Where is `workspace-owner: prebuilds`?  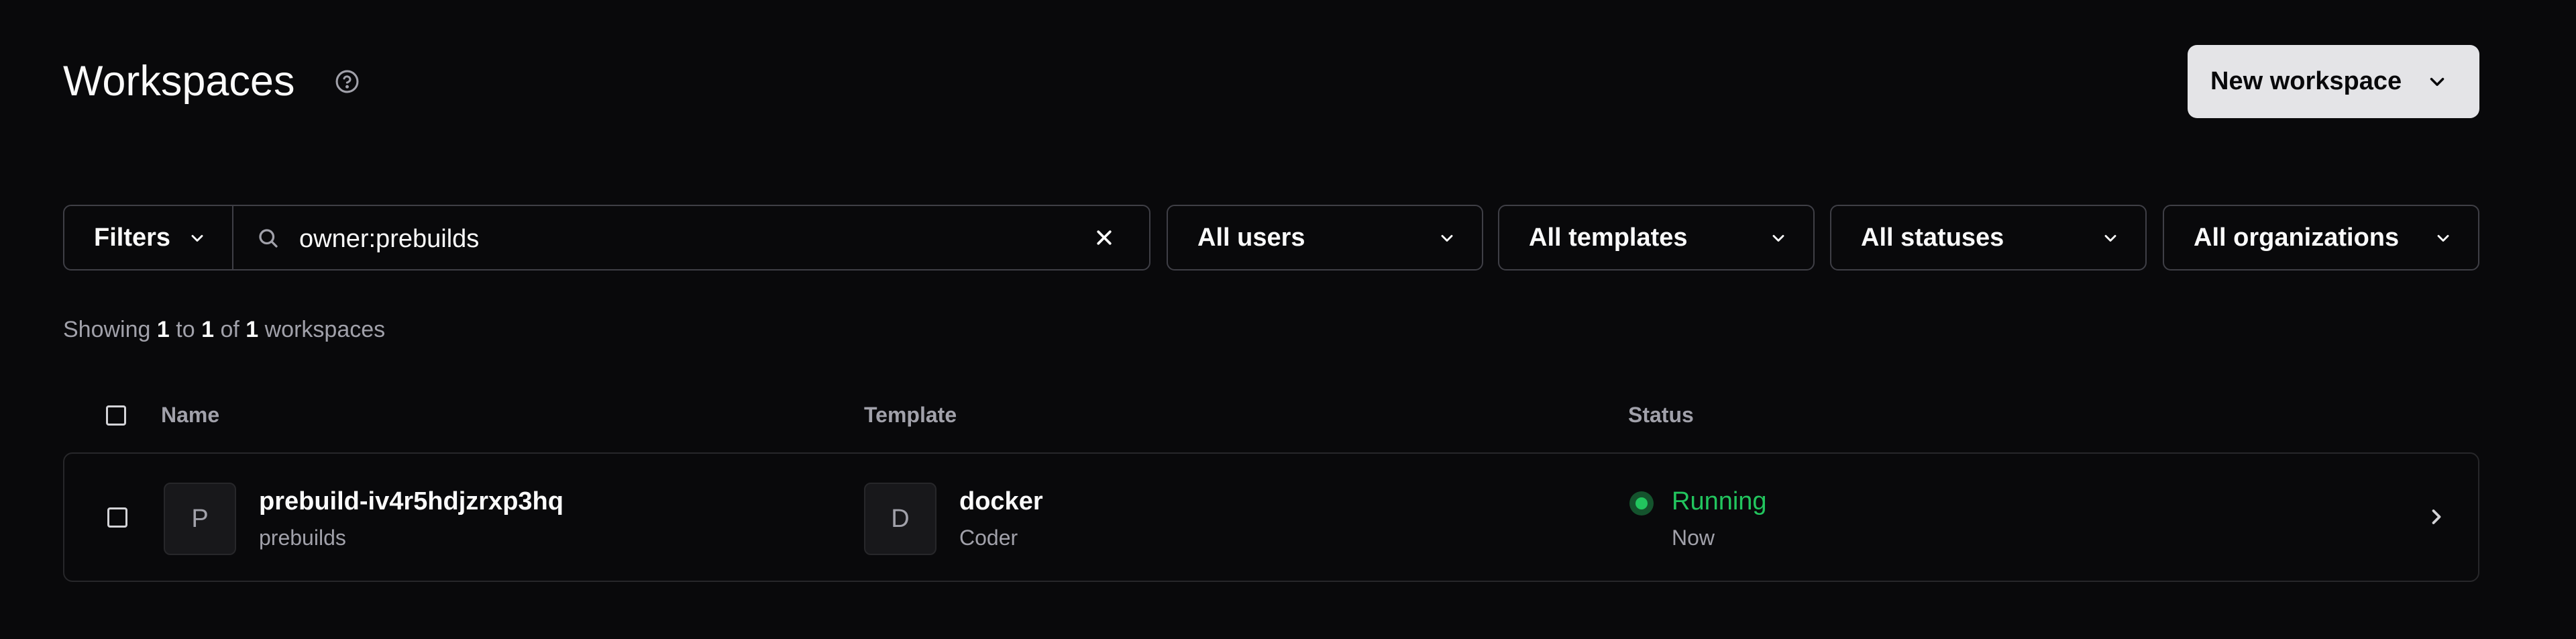 workspace-owner: prebuilds is located at coordinates (302, 538).